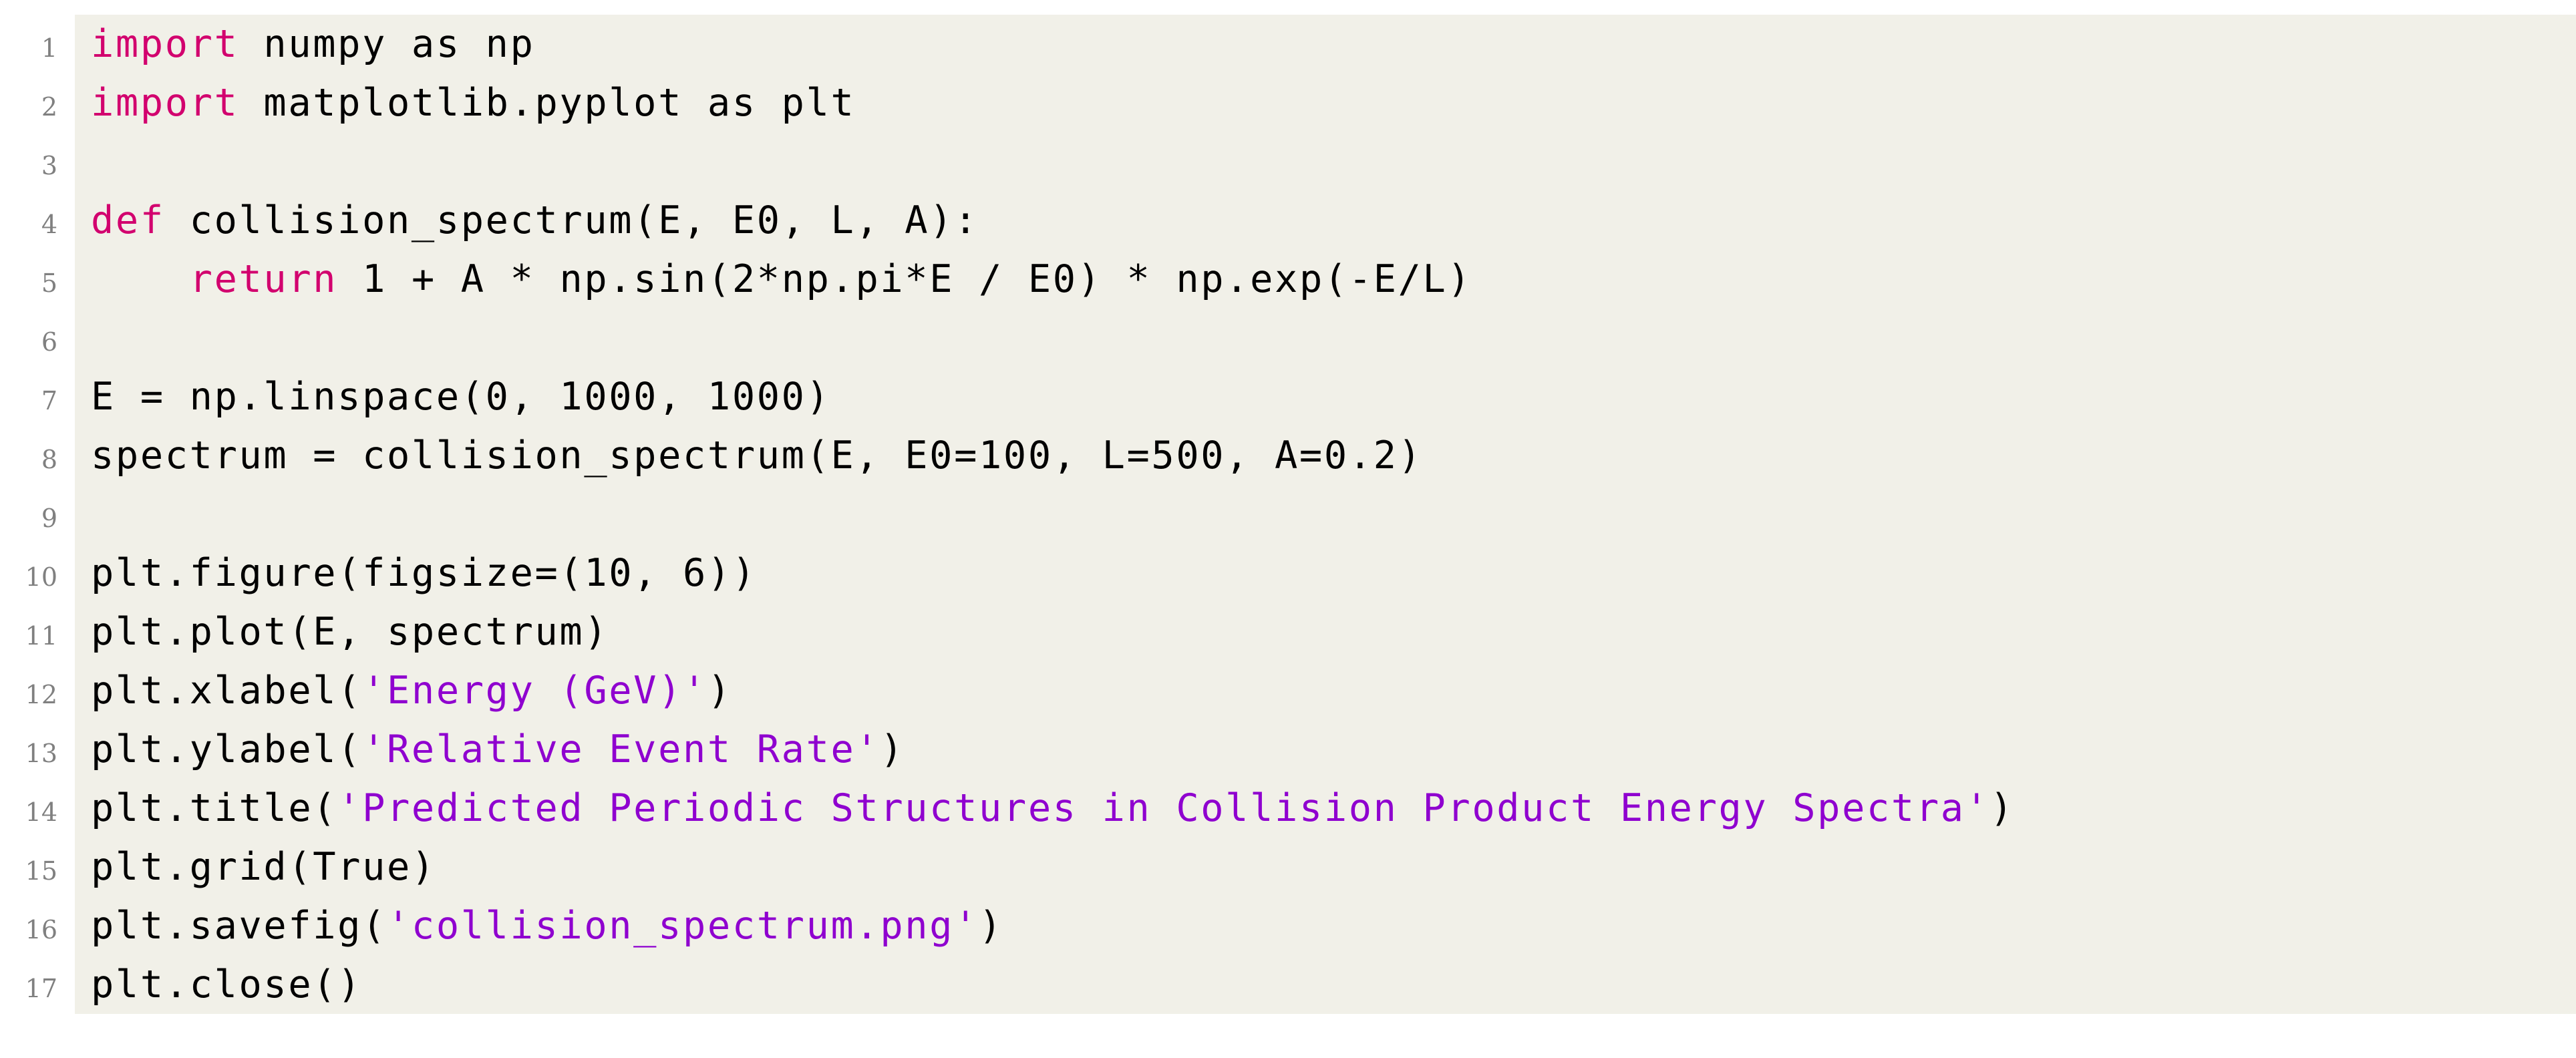 The width and height of the screenshot is (2576, 1058). I want to click on code-line: 3, so click(1288, 163).